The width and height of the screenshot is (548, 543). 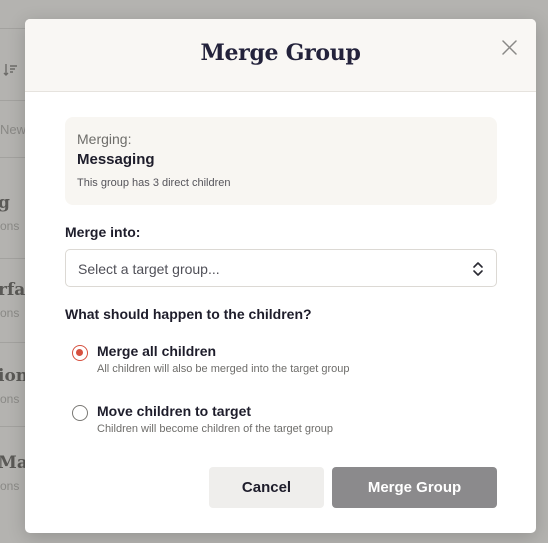 I want to click on cancel-button: Cancel, so click(x=266, y=487).